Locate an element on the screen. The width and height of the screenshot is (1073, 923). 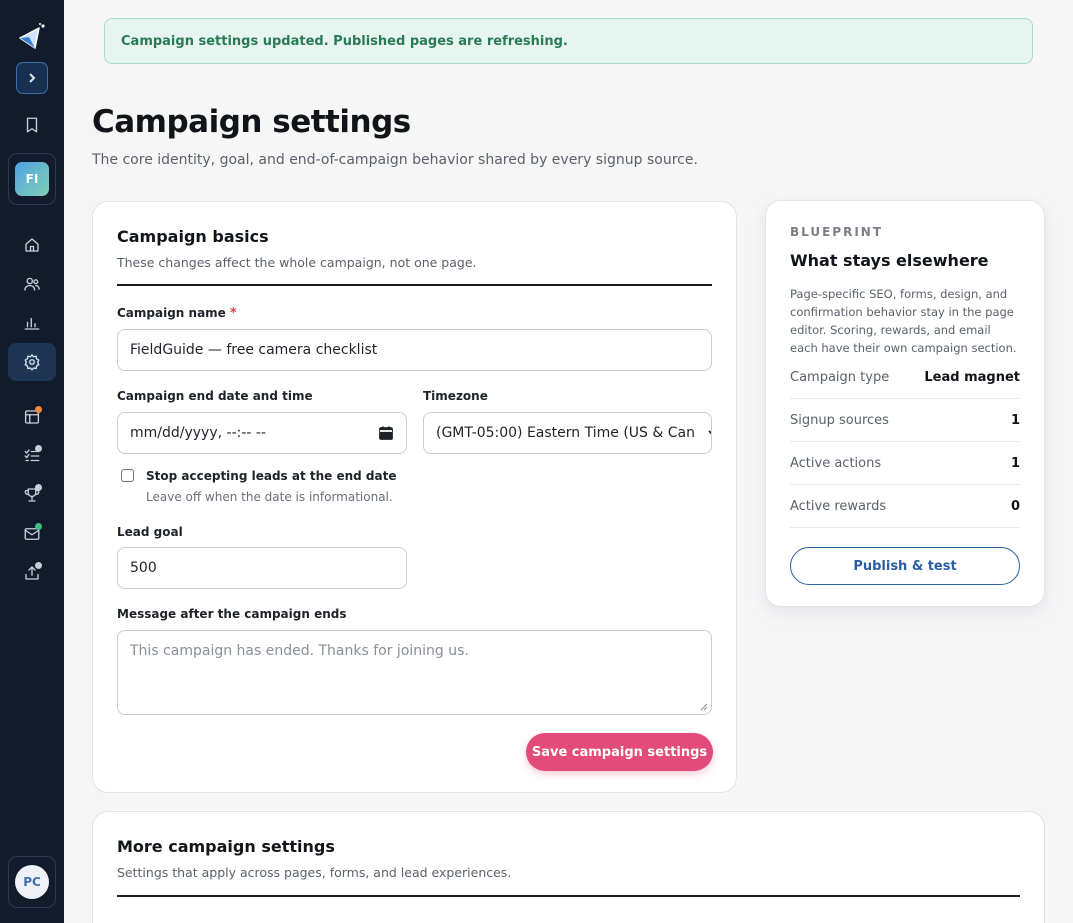
stat-row-active-actions: Active actions 1 is located at coordinates (905, 463).